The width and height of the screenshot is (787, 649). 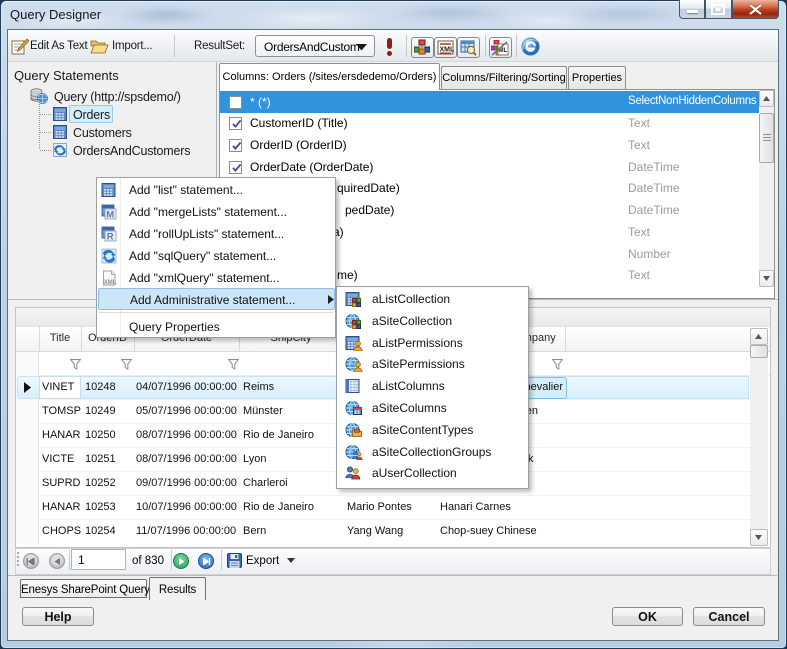 What do you see at coordinates (110, 215) in the screenshot?
I see `svg-text: M` at bounding box center [110, 215].